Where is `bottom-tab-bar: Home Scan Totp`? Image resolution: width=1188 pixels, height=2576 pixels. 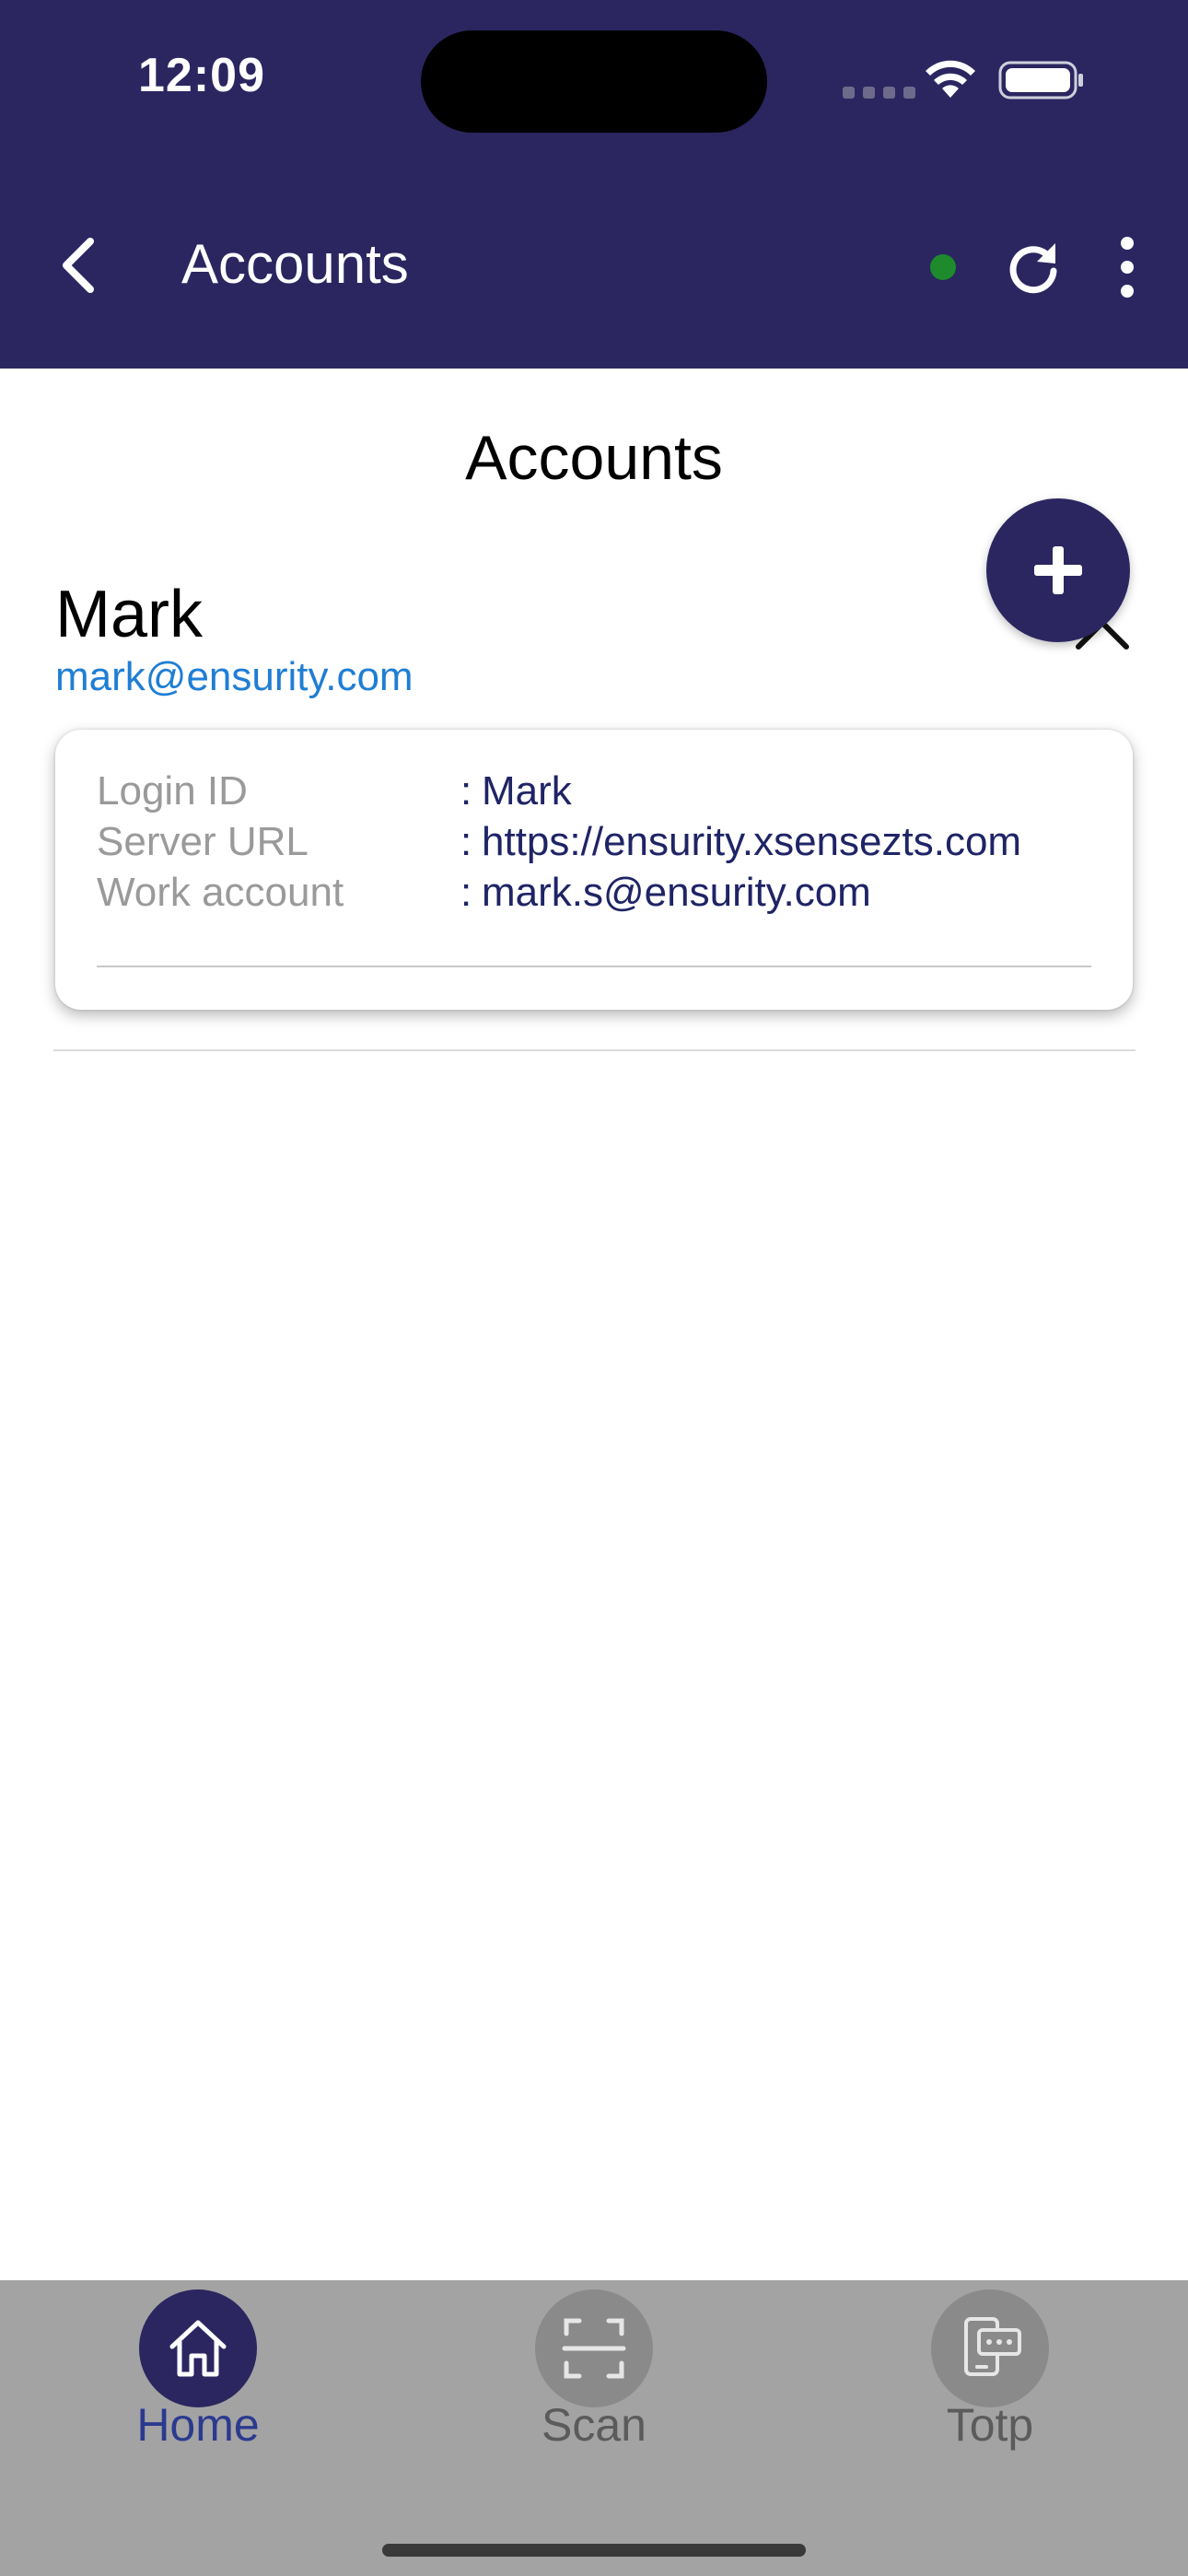 bottom-tab-bar: Home Scan Totp is located at coordinates (594, 2428).